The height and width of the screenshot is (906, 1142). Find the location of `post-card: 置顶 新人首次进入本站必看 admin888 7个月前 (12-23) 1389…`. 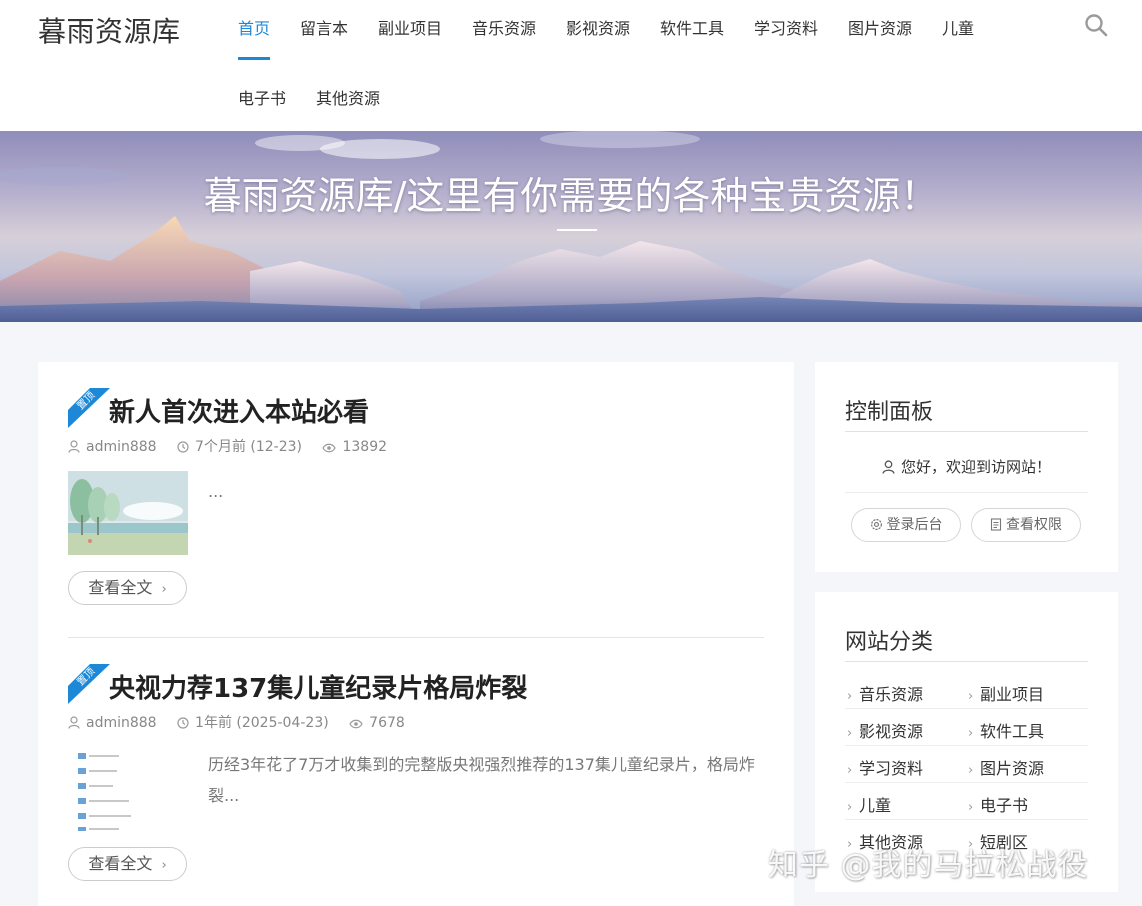

post-card: 置顶 新人首次进入本站必看 admin888 7个月前 (12-23) 1389… is located at coordinates (416, 498).